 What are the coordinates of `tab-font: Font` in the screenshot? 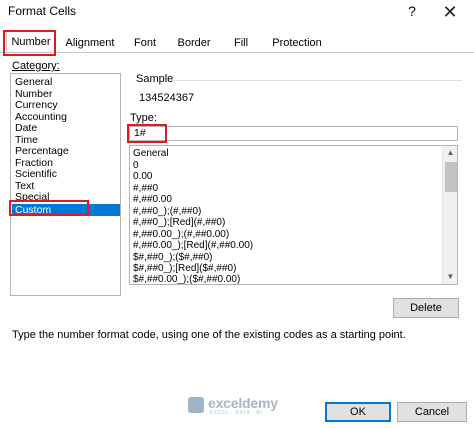 It's located at (145, 43).